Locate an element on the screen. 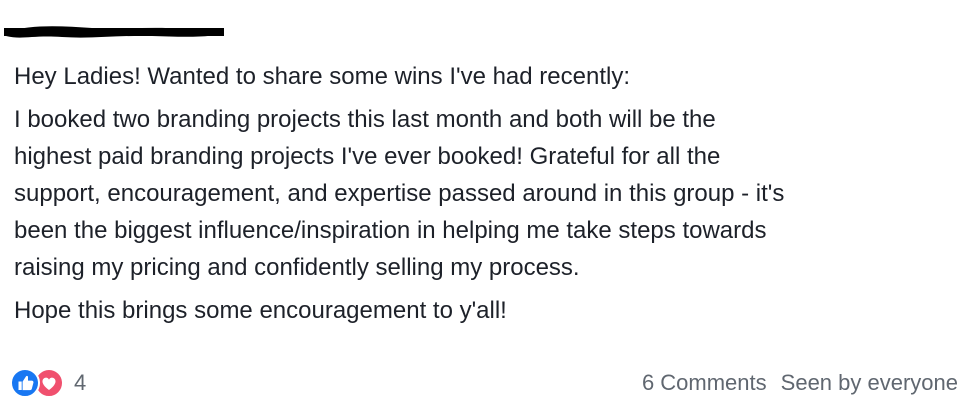  reaction-count: 4 is located at coordinates (80, 382).